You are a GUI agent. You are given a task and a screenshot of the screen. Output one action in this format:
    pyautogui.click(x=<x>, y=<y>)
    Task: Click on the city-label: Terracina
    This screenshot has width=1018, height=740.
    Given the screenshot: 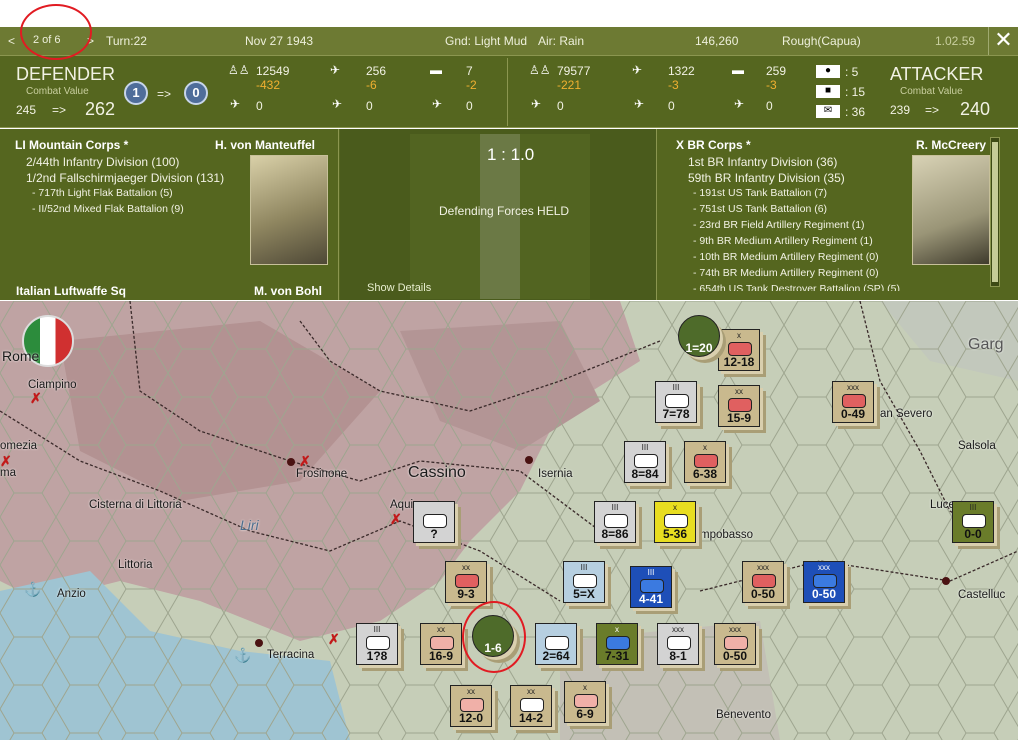 What is the action you would take?
    pyautogui.click(x=291, y=655)
    